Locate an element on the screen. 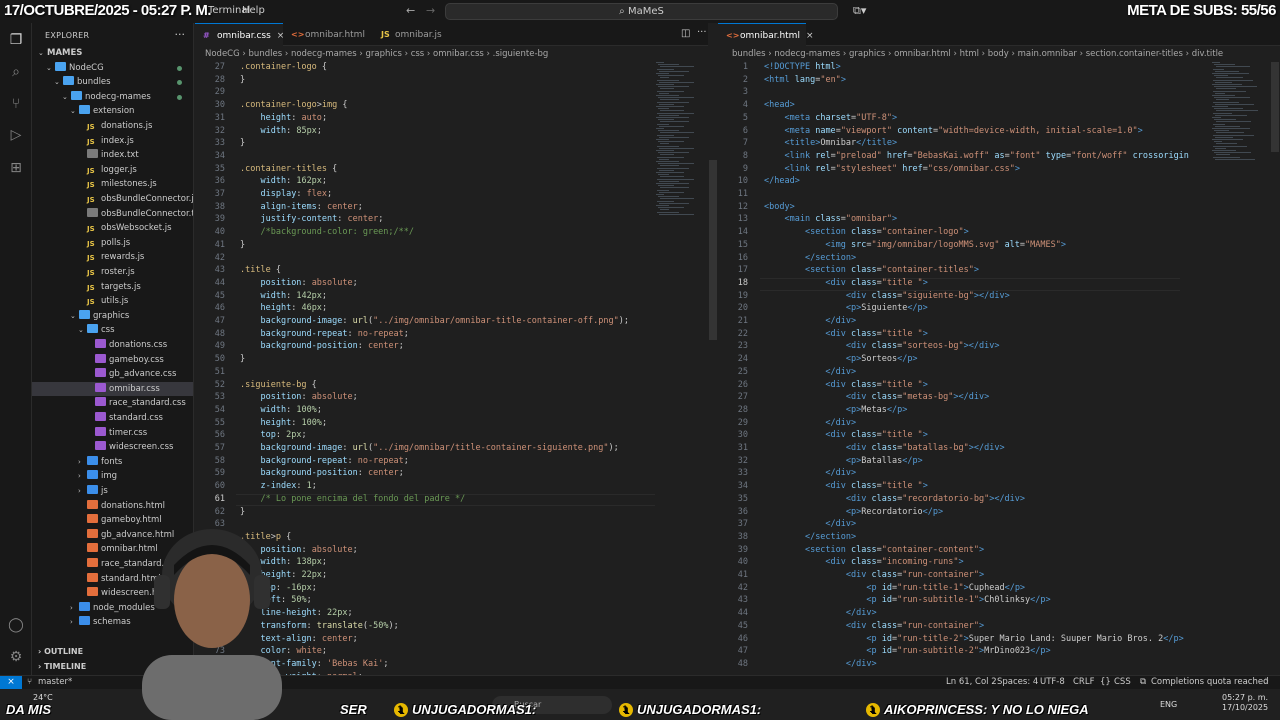 Image resolution: width=1280 pixels, height=720 pixels. tree-file: JS utils.js is located at coordinates (112, 301).